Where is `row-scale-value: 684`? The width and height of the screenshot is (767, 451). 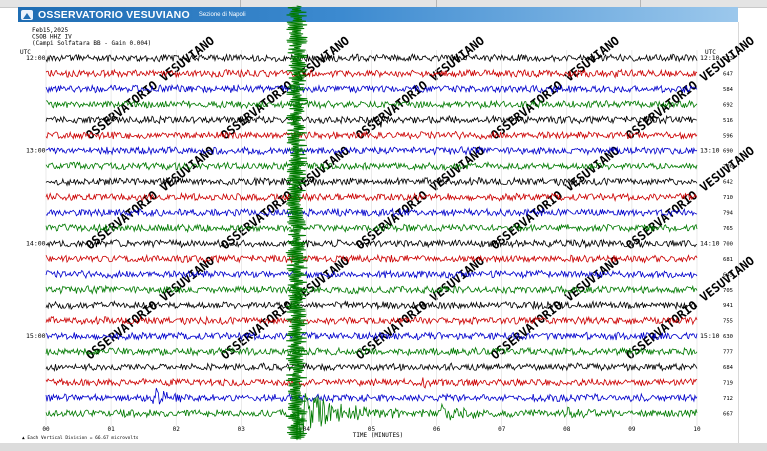
row-scale-value: 684 is located at coordinates (728, 368).